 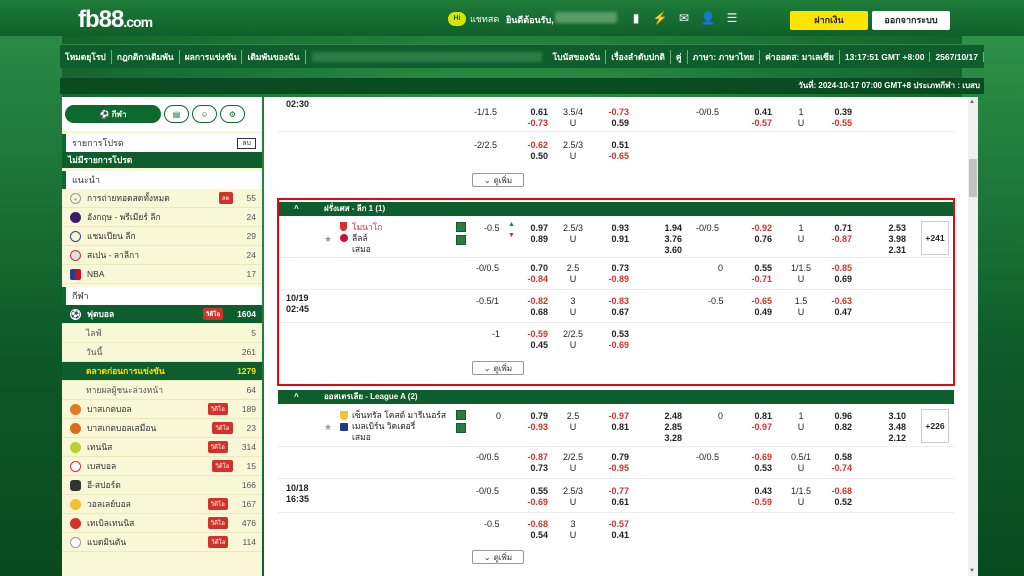 What do you see at coordinates (204, 114) in the screenshot?
I see `tab-account: ☺` at bounding box center [204, 114].